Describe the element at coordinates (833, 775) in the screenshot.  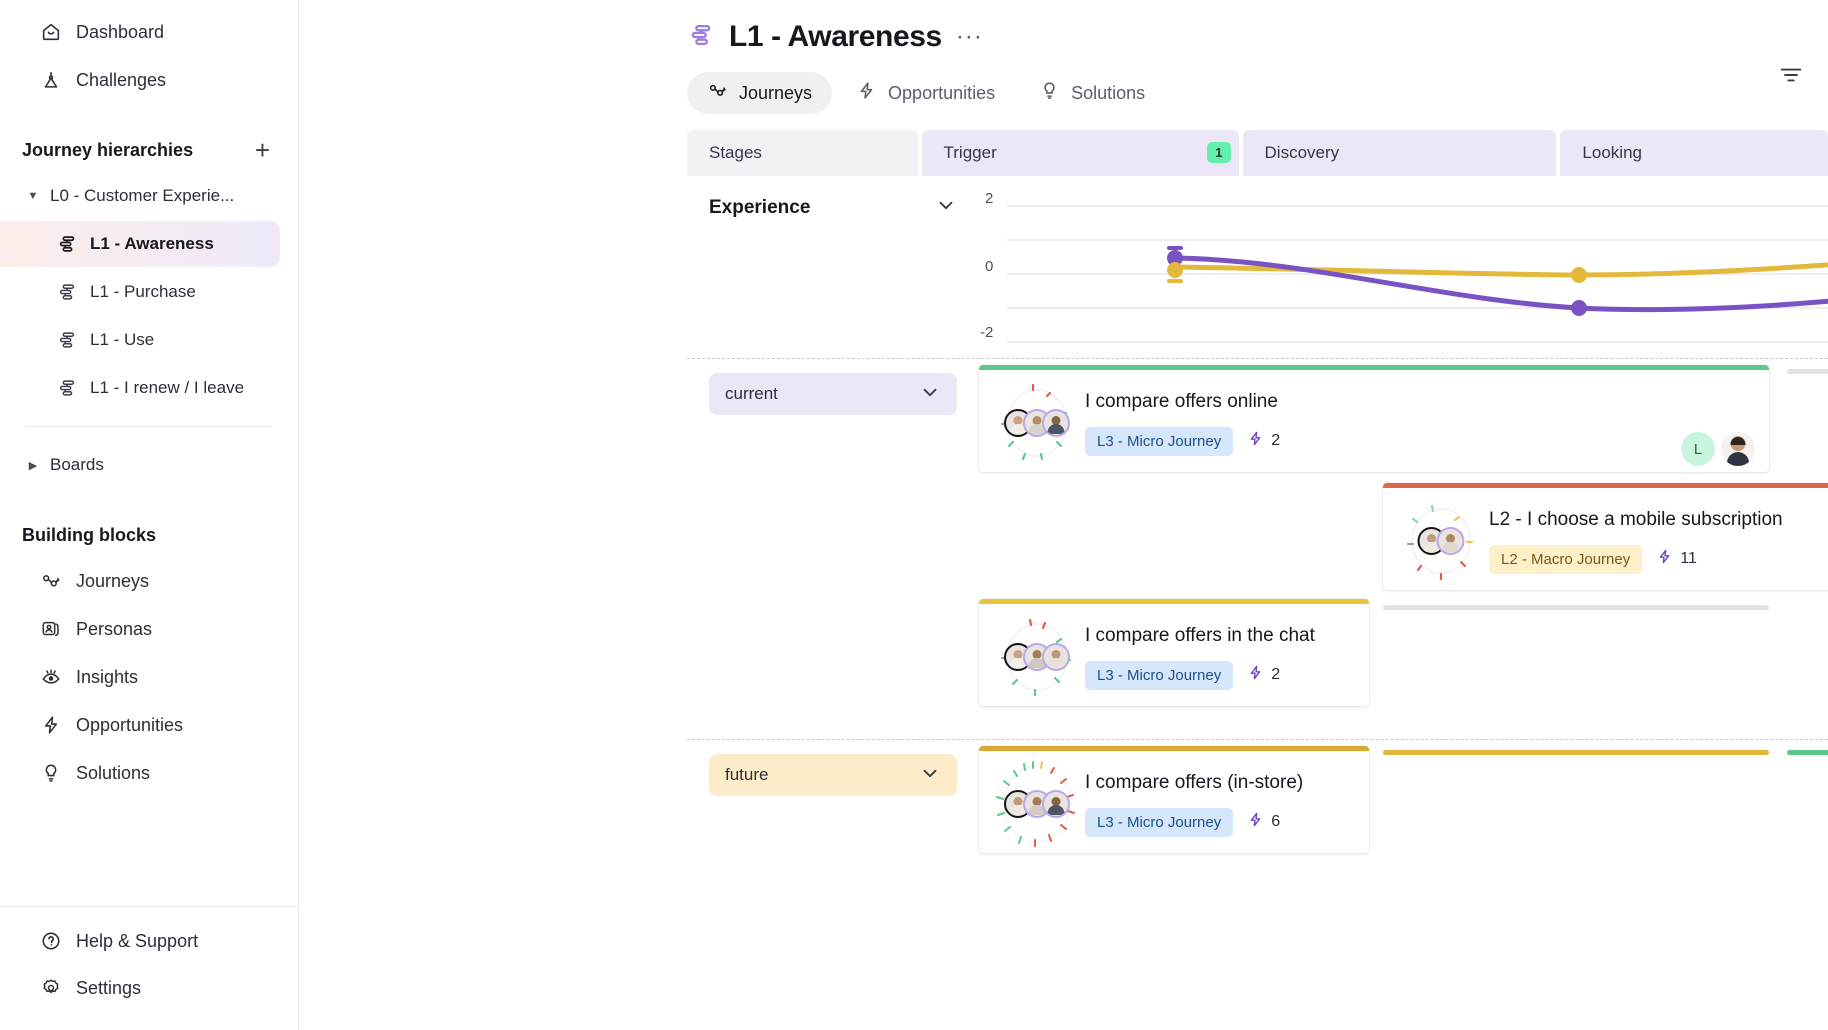
I see `lane-state-select-future: future` at that location.